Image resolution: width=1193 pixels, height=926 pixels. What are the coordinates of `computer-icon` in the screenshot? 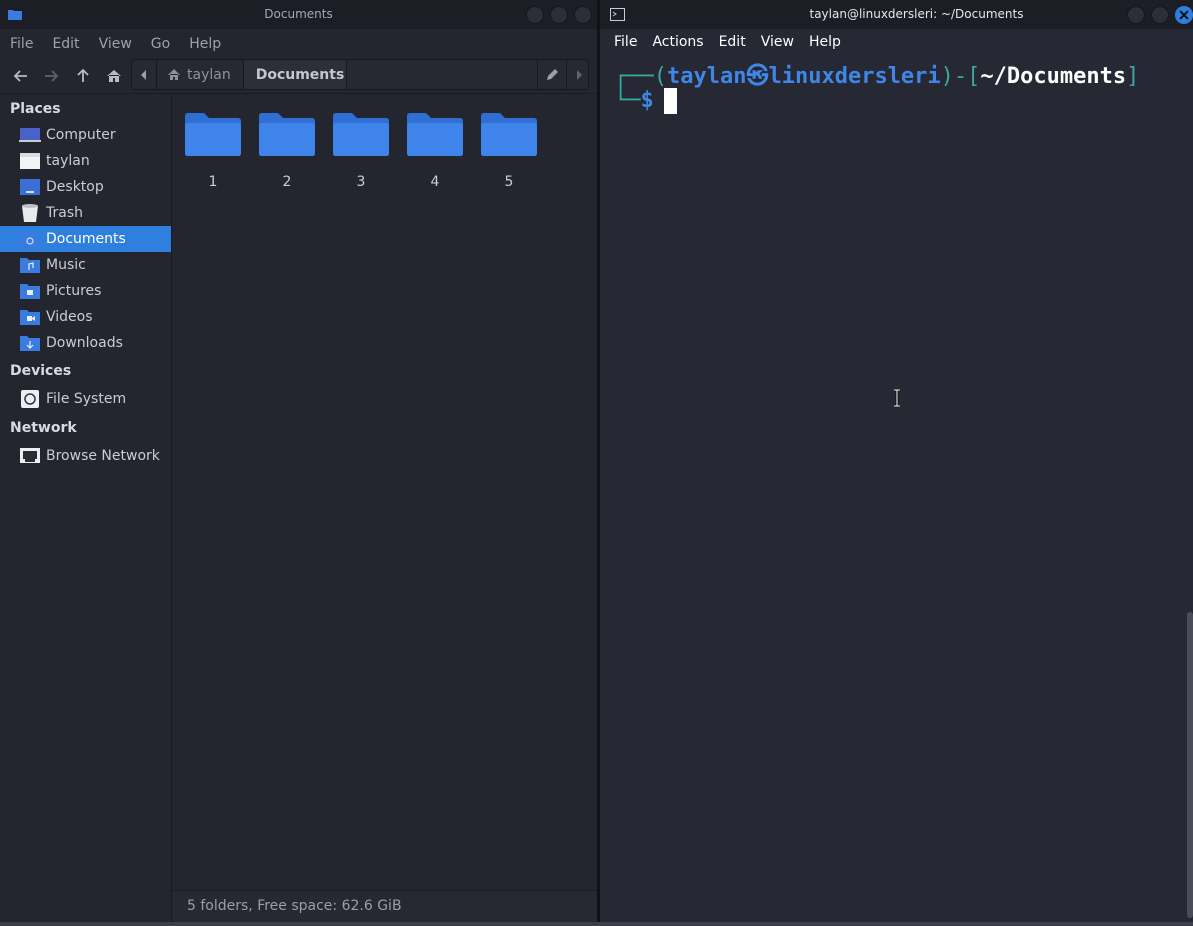 It's located at (30, 135).